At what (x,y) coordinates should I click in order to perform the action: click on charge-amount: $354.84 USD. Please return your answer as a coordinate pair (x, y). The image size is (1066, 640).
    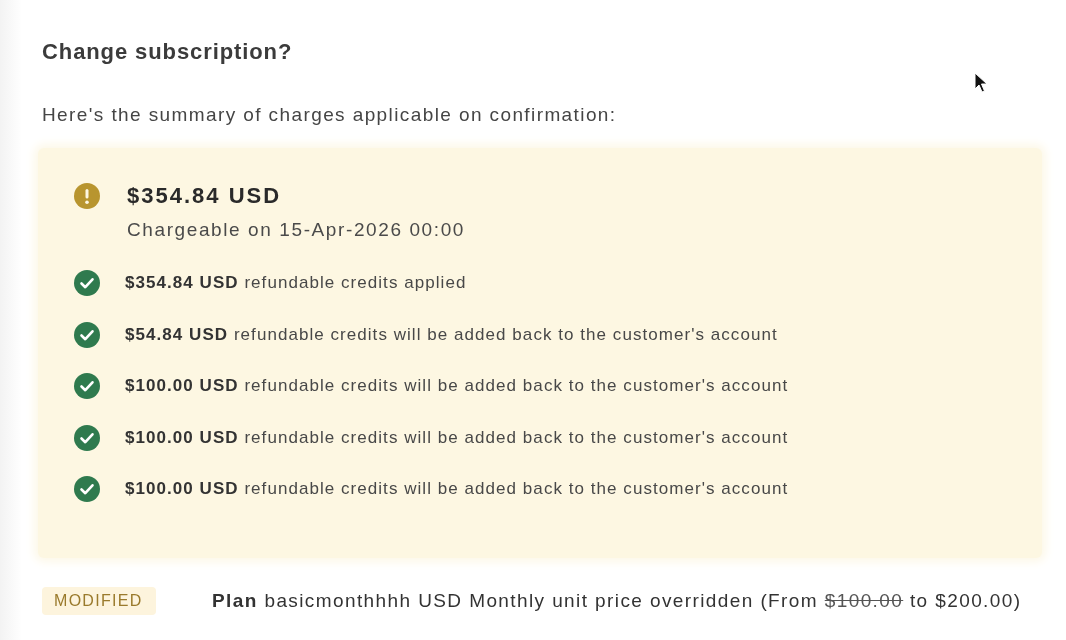
    Looking at the image, I should click on (205, 196).